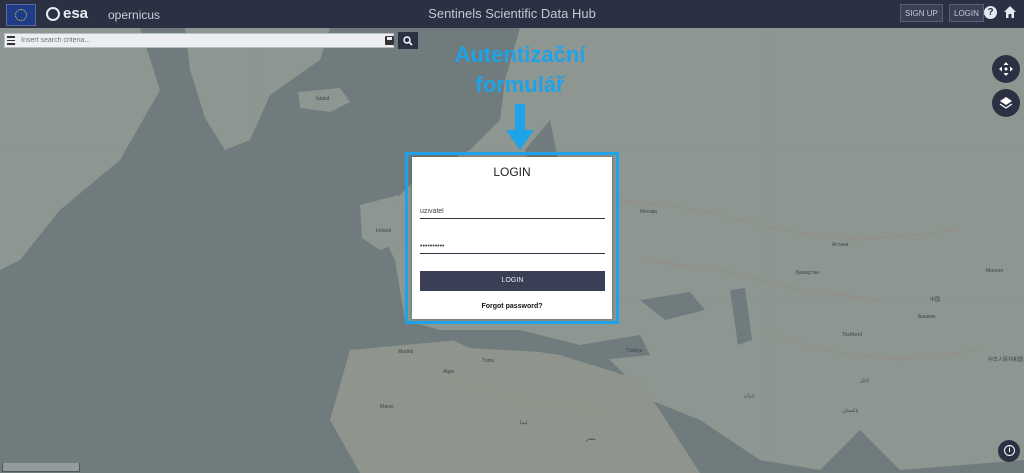  What do you see at coordinates (935, 300) in the screenshot?
I see `map-label-china: 中国` at bounding box center [935, 300].